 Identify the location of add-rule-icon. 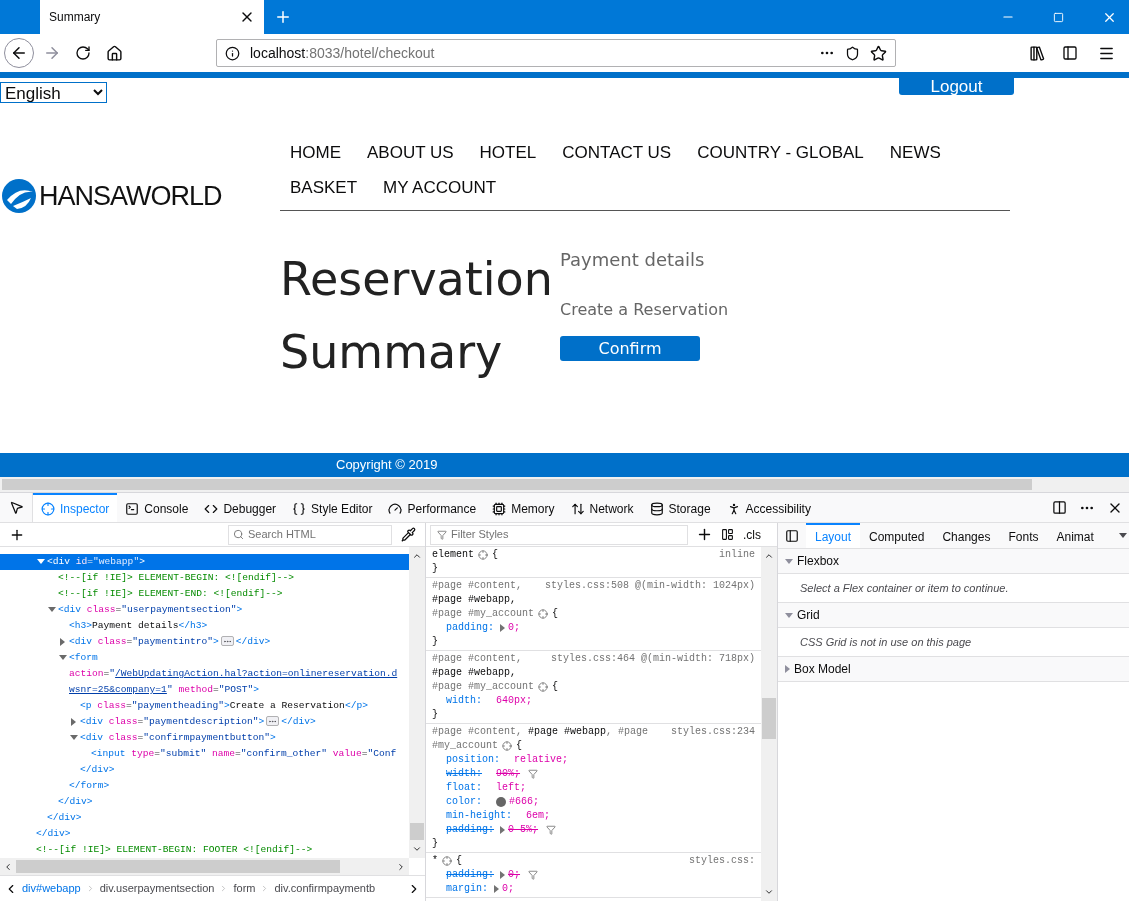
(704, 534).